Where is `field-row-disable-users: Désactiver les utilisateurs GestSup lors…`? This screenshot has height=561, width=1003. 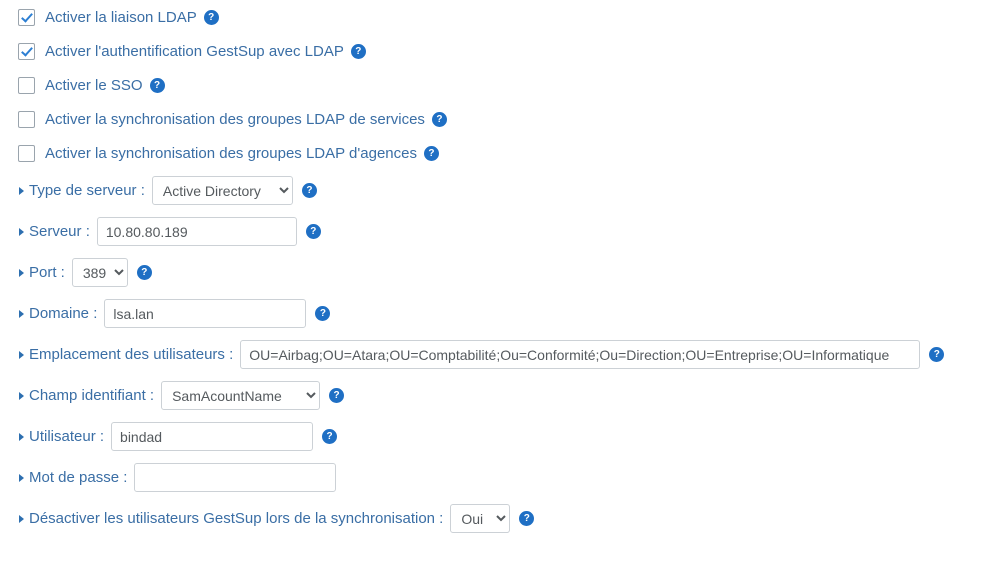
field-row-disable-users: Désactiver les utilisateurs GestSup lors… is located at coordinates (501, 518).